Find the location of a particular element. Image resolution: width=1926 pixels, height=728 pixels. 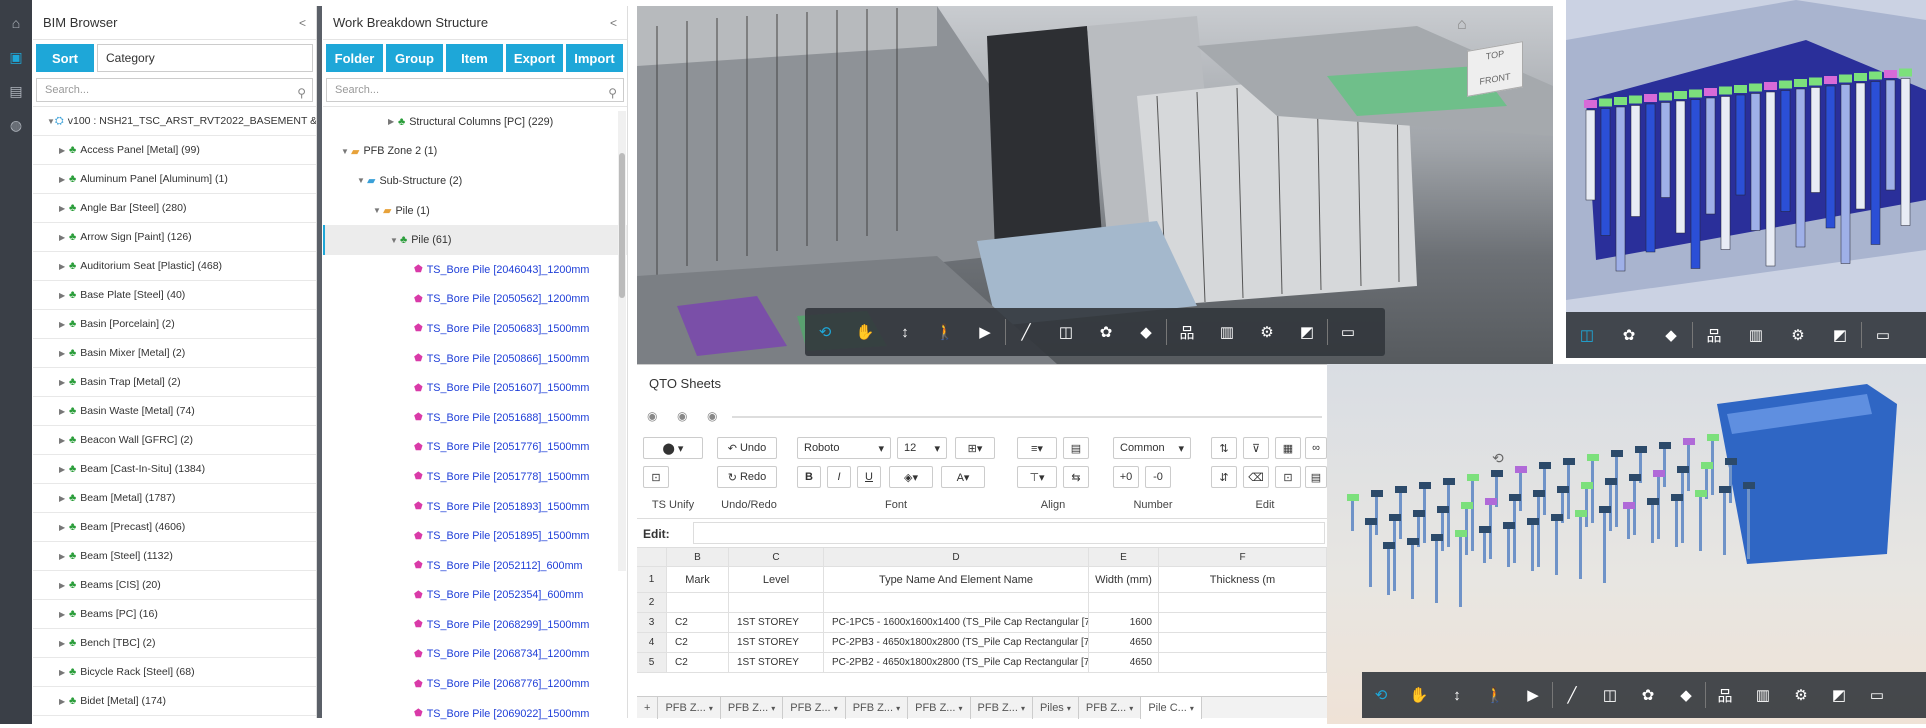

pile-item: ⬟ TS_Bore Pile [2050683]_1500mm is located at coordinates (475, 329).